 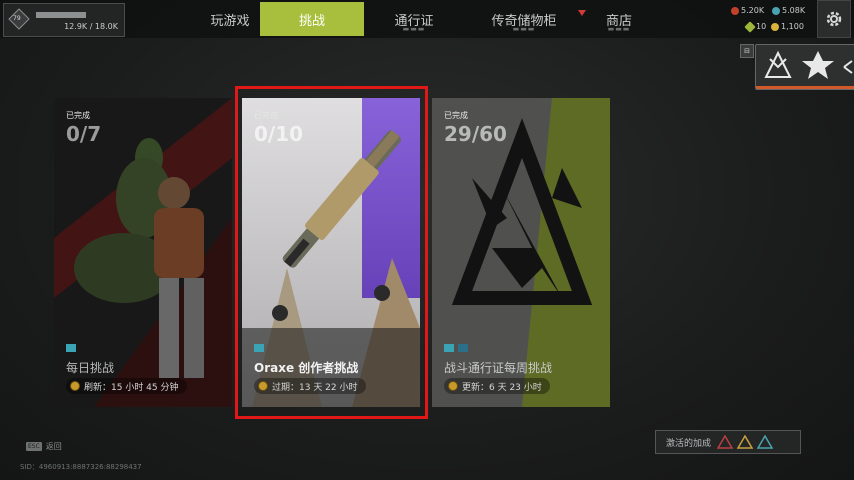 What do you see at coordinates (91, 26) in the screenshot?
I see `player-xp: 12.9K / 18.0K` at bounding box center [91, 26].